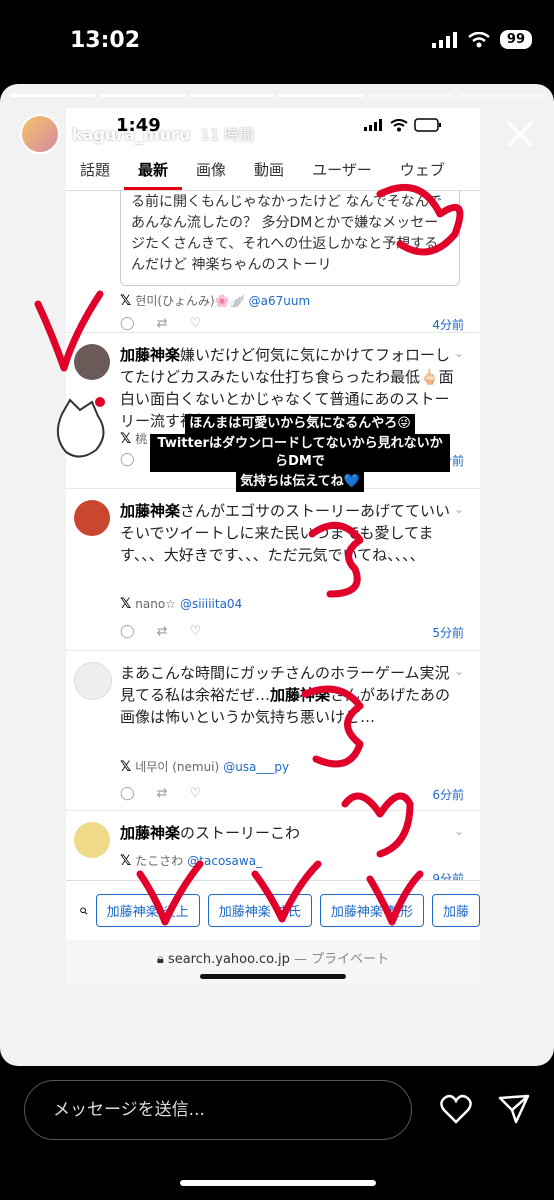  I want to click on search-icon, so click(84, 910).